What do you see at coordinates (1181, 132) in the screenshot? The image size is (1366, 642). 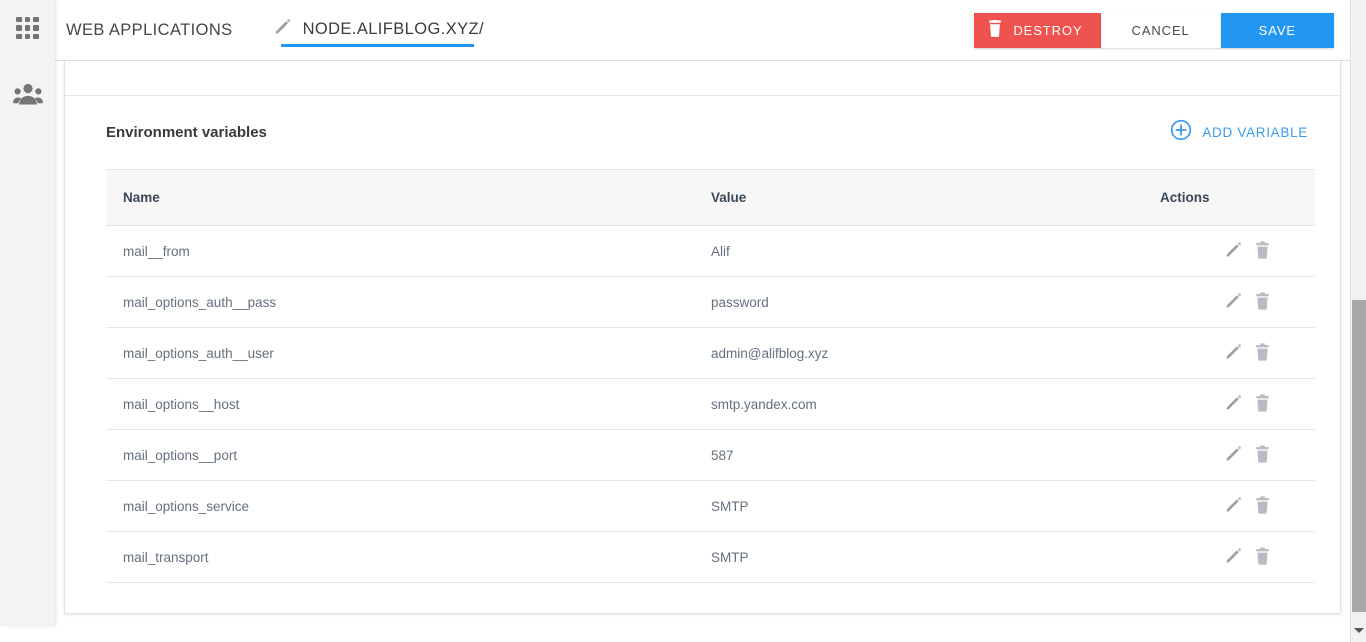 I see `plus-circle-icon` at bounding box center [1181, 132].